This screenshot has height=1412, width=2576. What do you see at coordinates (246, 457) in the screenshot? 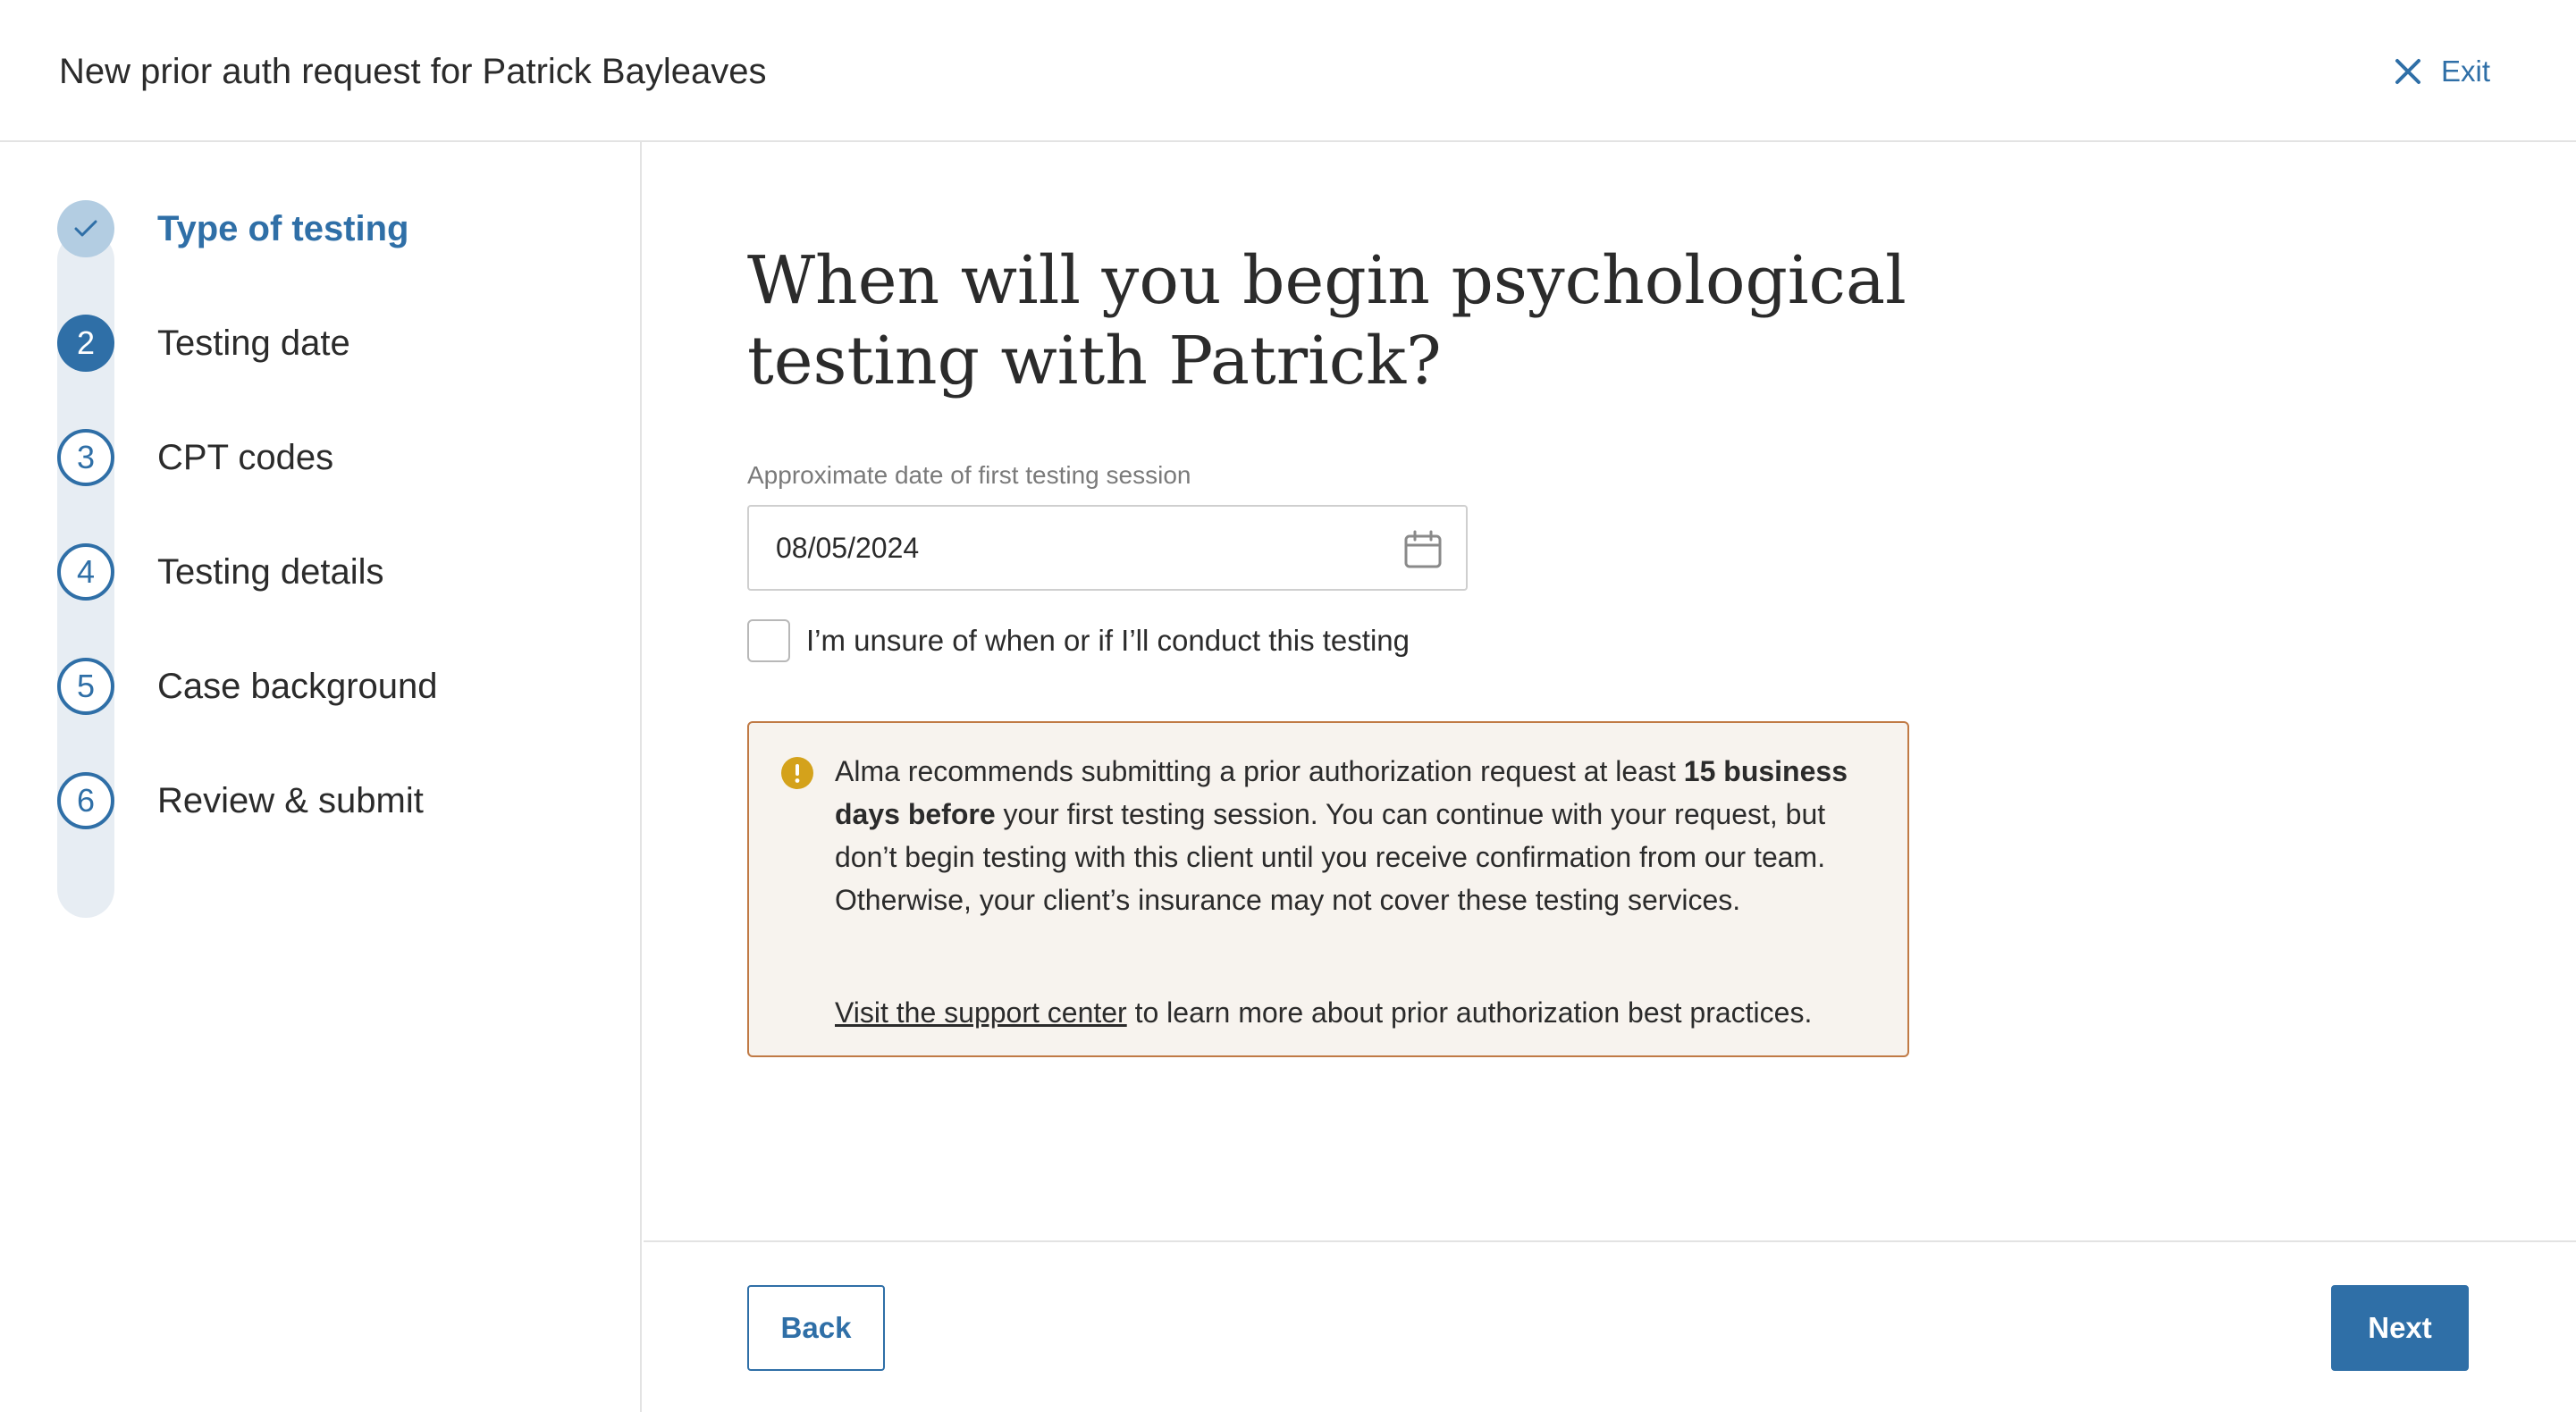
I see `step-label: CPT codes` at bounding box center [246, 457].